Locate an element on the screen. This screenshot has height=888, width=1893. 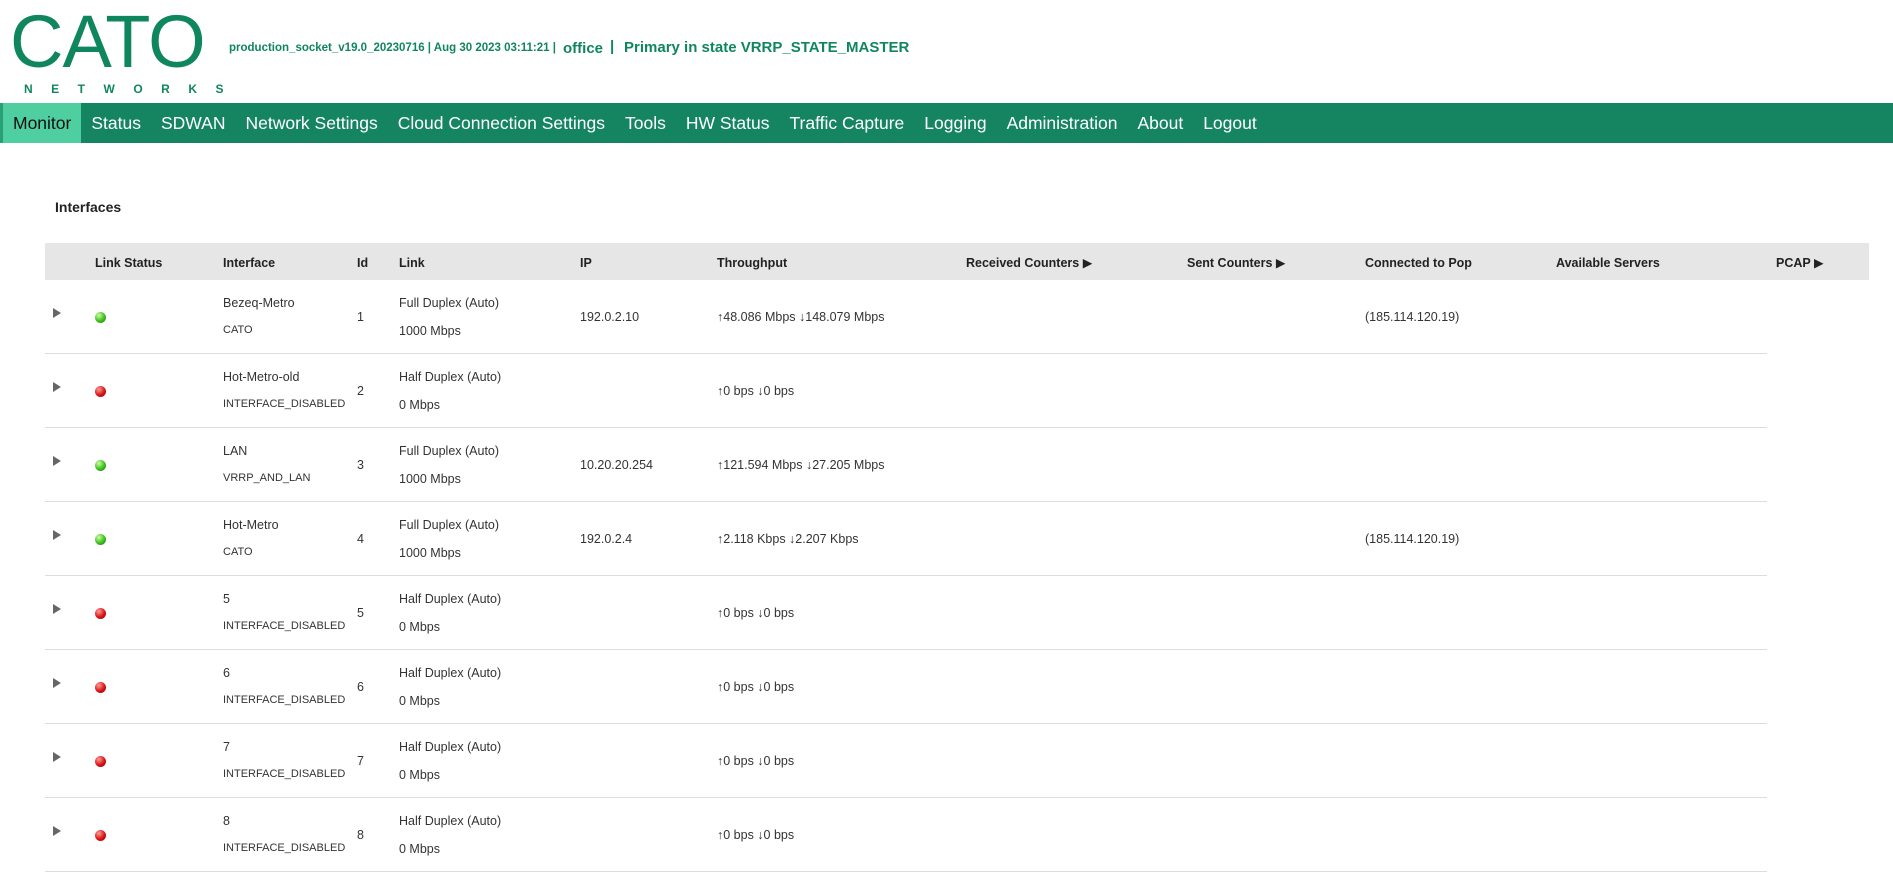
interface-ip: 192.0.2.10 is located at coordinates (610, 317).